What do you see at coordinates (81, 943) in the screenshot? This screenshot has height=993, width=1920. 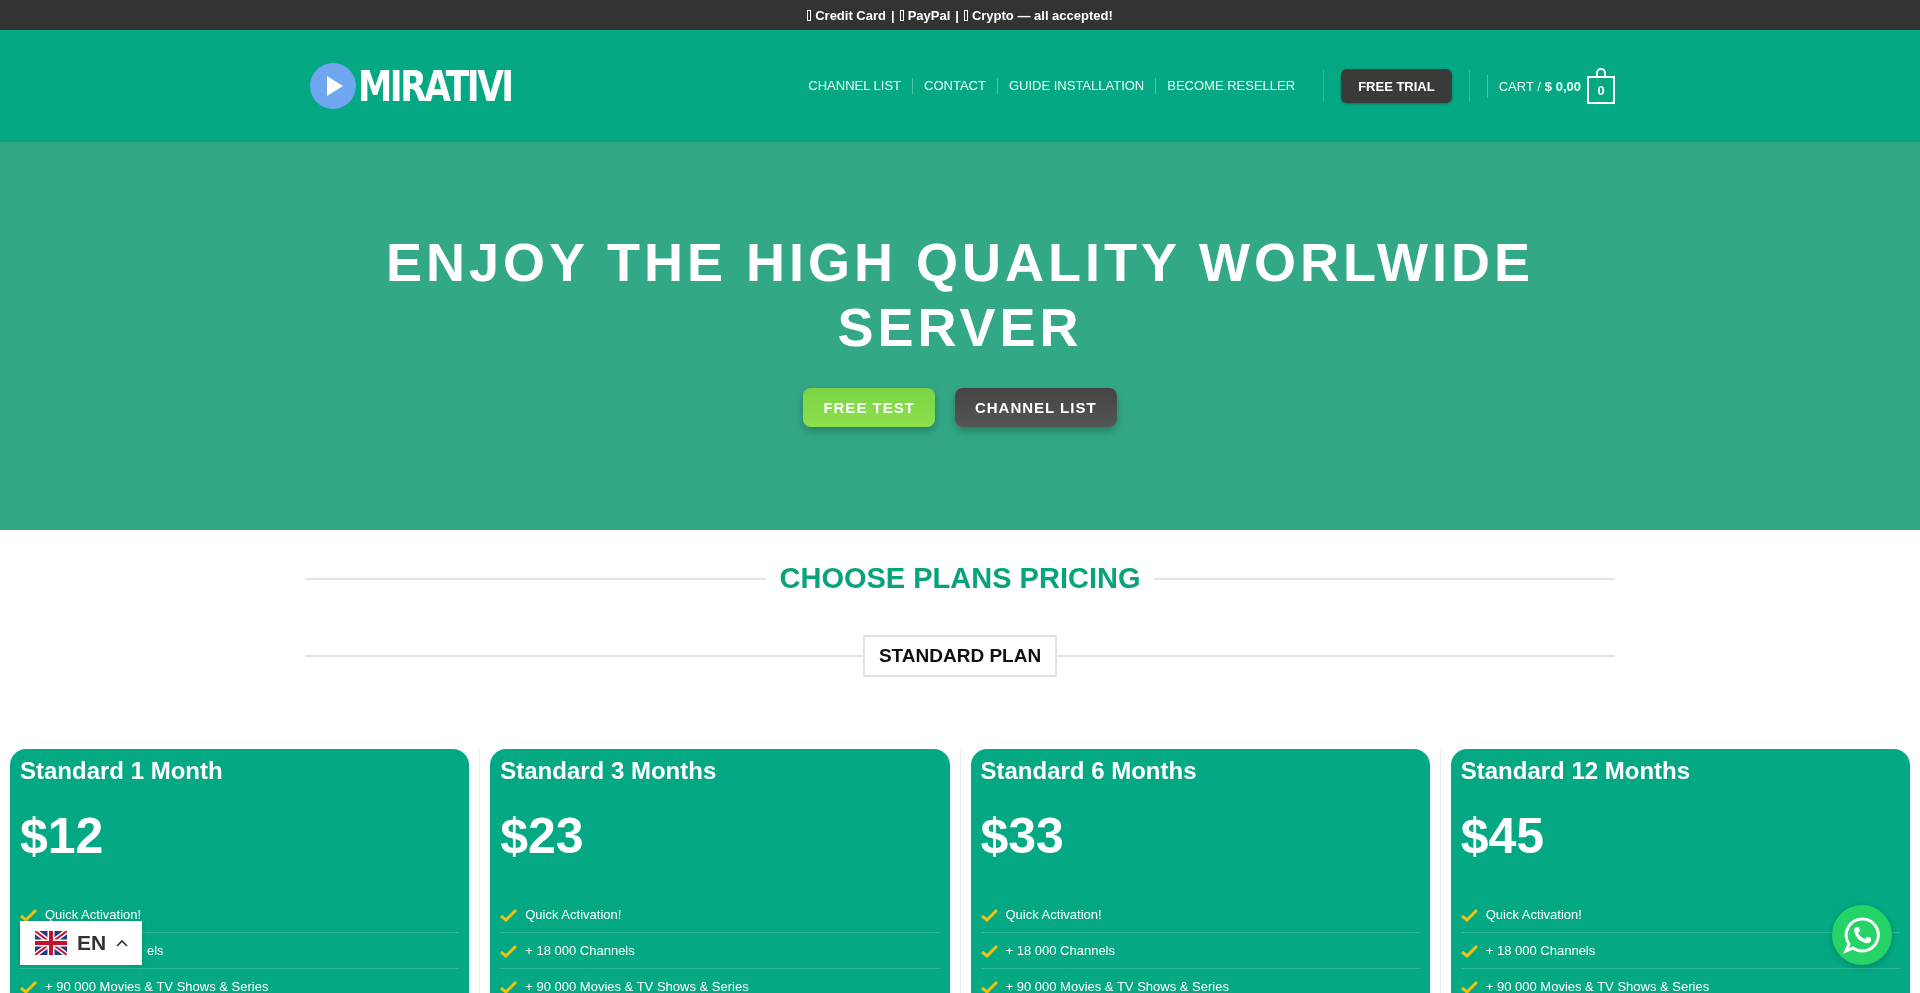 I see `language-switcher: EN` at bounding box center [81, 943].